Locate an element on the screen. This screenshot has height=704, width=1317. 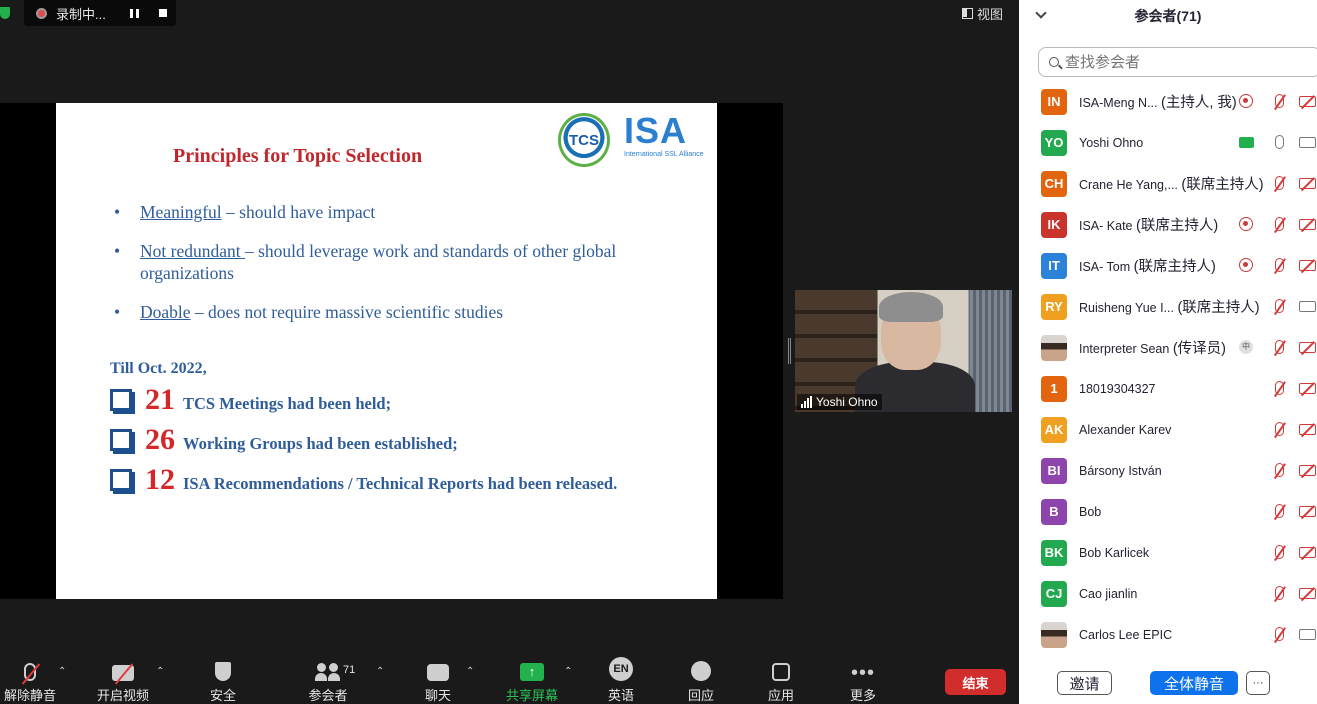
emoji-icon is located at coordinates (701, 671).